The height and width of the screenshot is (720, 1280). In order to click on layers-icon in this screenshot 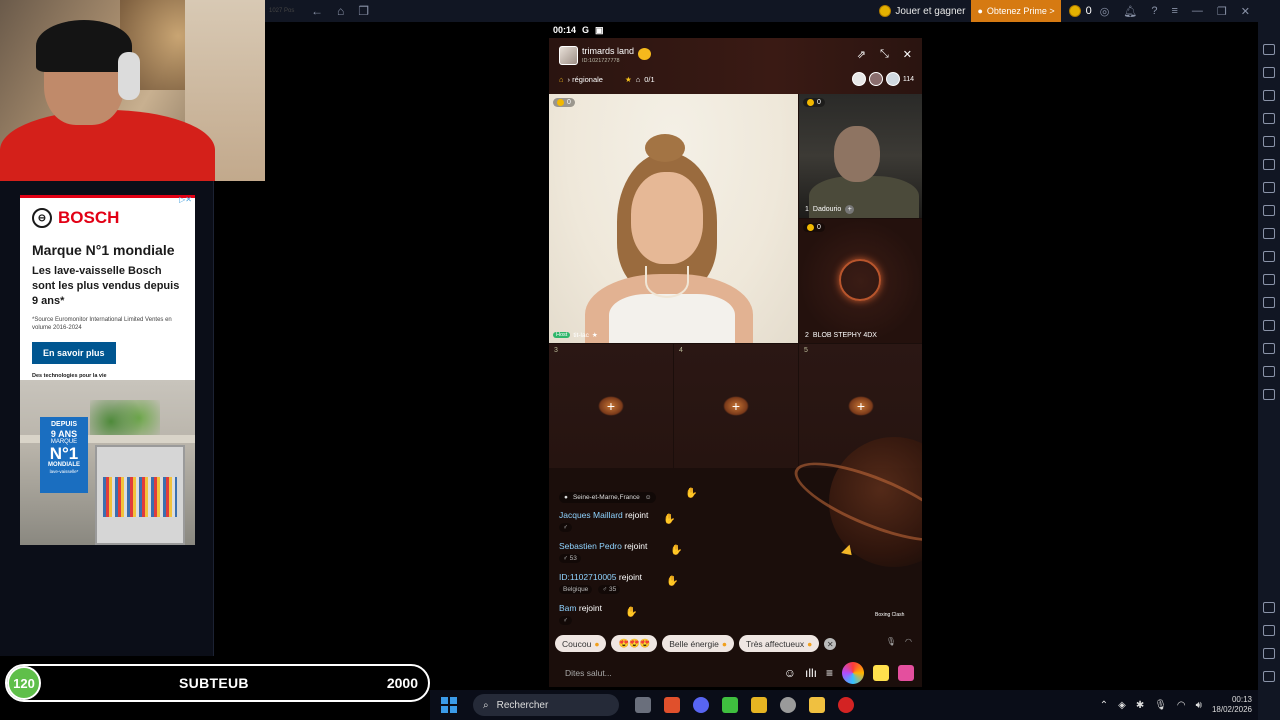, I will do `click(1269, 348)`.